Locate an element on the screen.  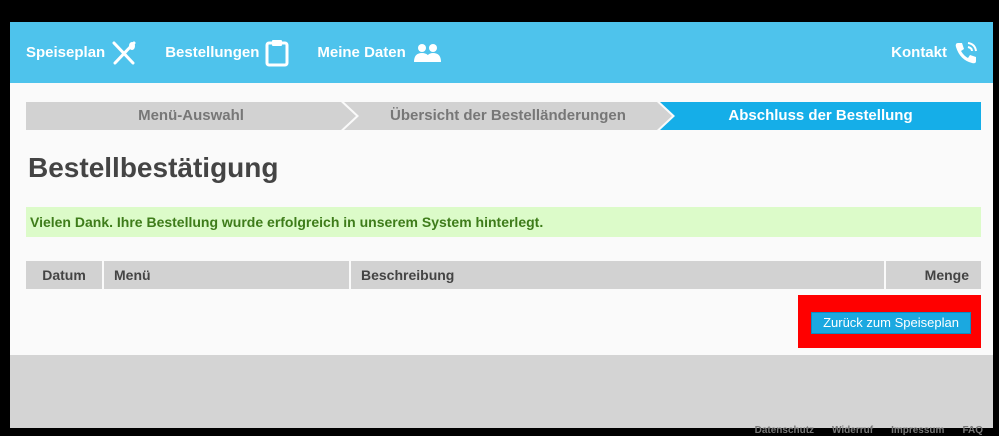
nav-bestellungen: Bestellungen is located at coordinates (227, 53).